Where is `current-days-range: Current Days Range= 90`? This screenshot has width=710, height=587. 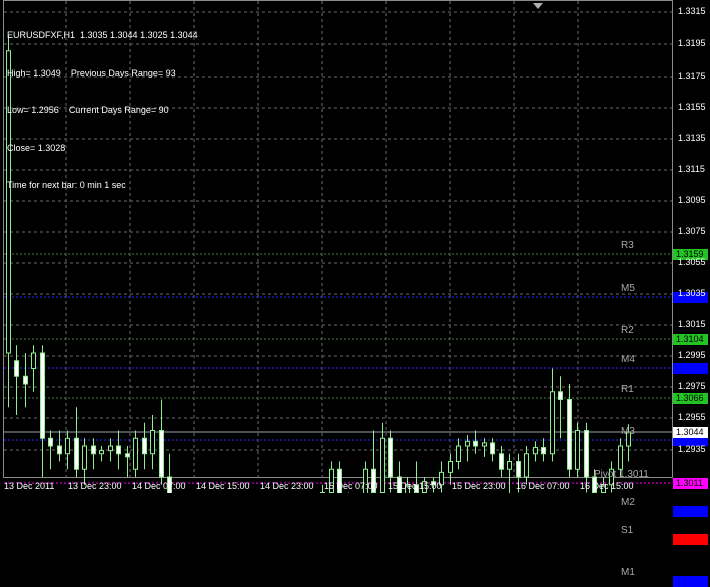
current-days-range: Current Days Range= 90 is located at coordinates (118, 110).